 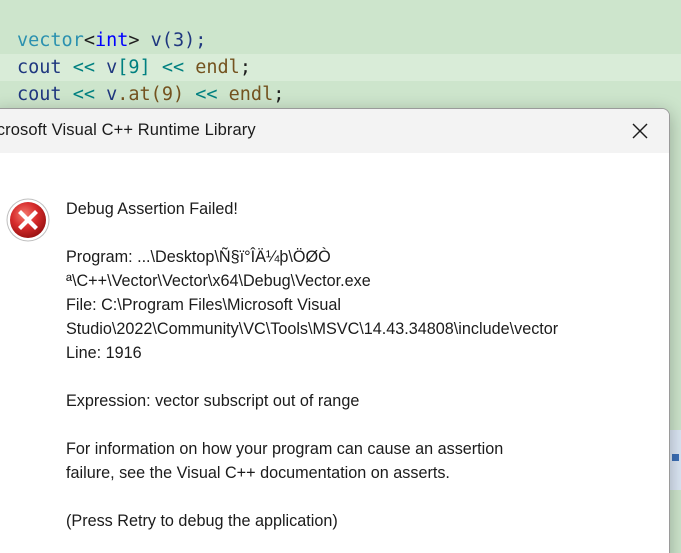 I want to click on code-token-type: vector, so click(x=50, y=40).